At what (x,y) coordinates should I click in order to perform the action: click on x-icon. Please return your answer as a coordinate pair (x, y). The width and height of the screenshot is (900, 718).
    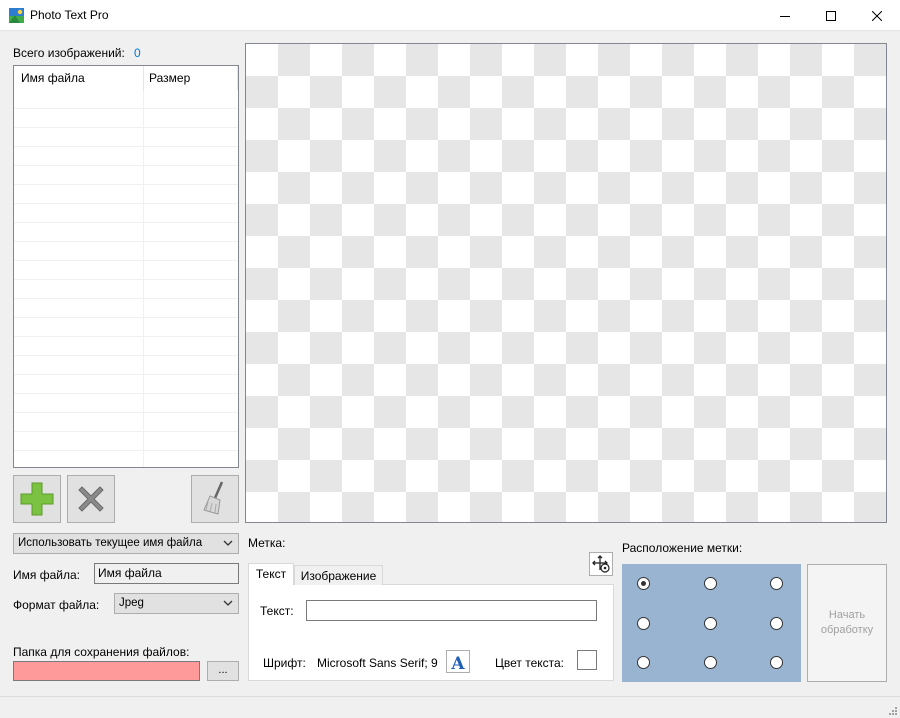
    Looking at the image, I should click on (91, 499).